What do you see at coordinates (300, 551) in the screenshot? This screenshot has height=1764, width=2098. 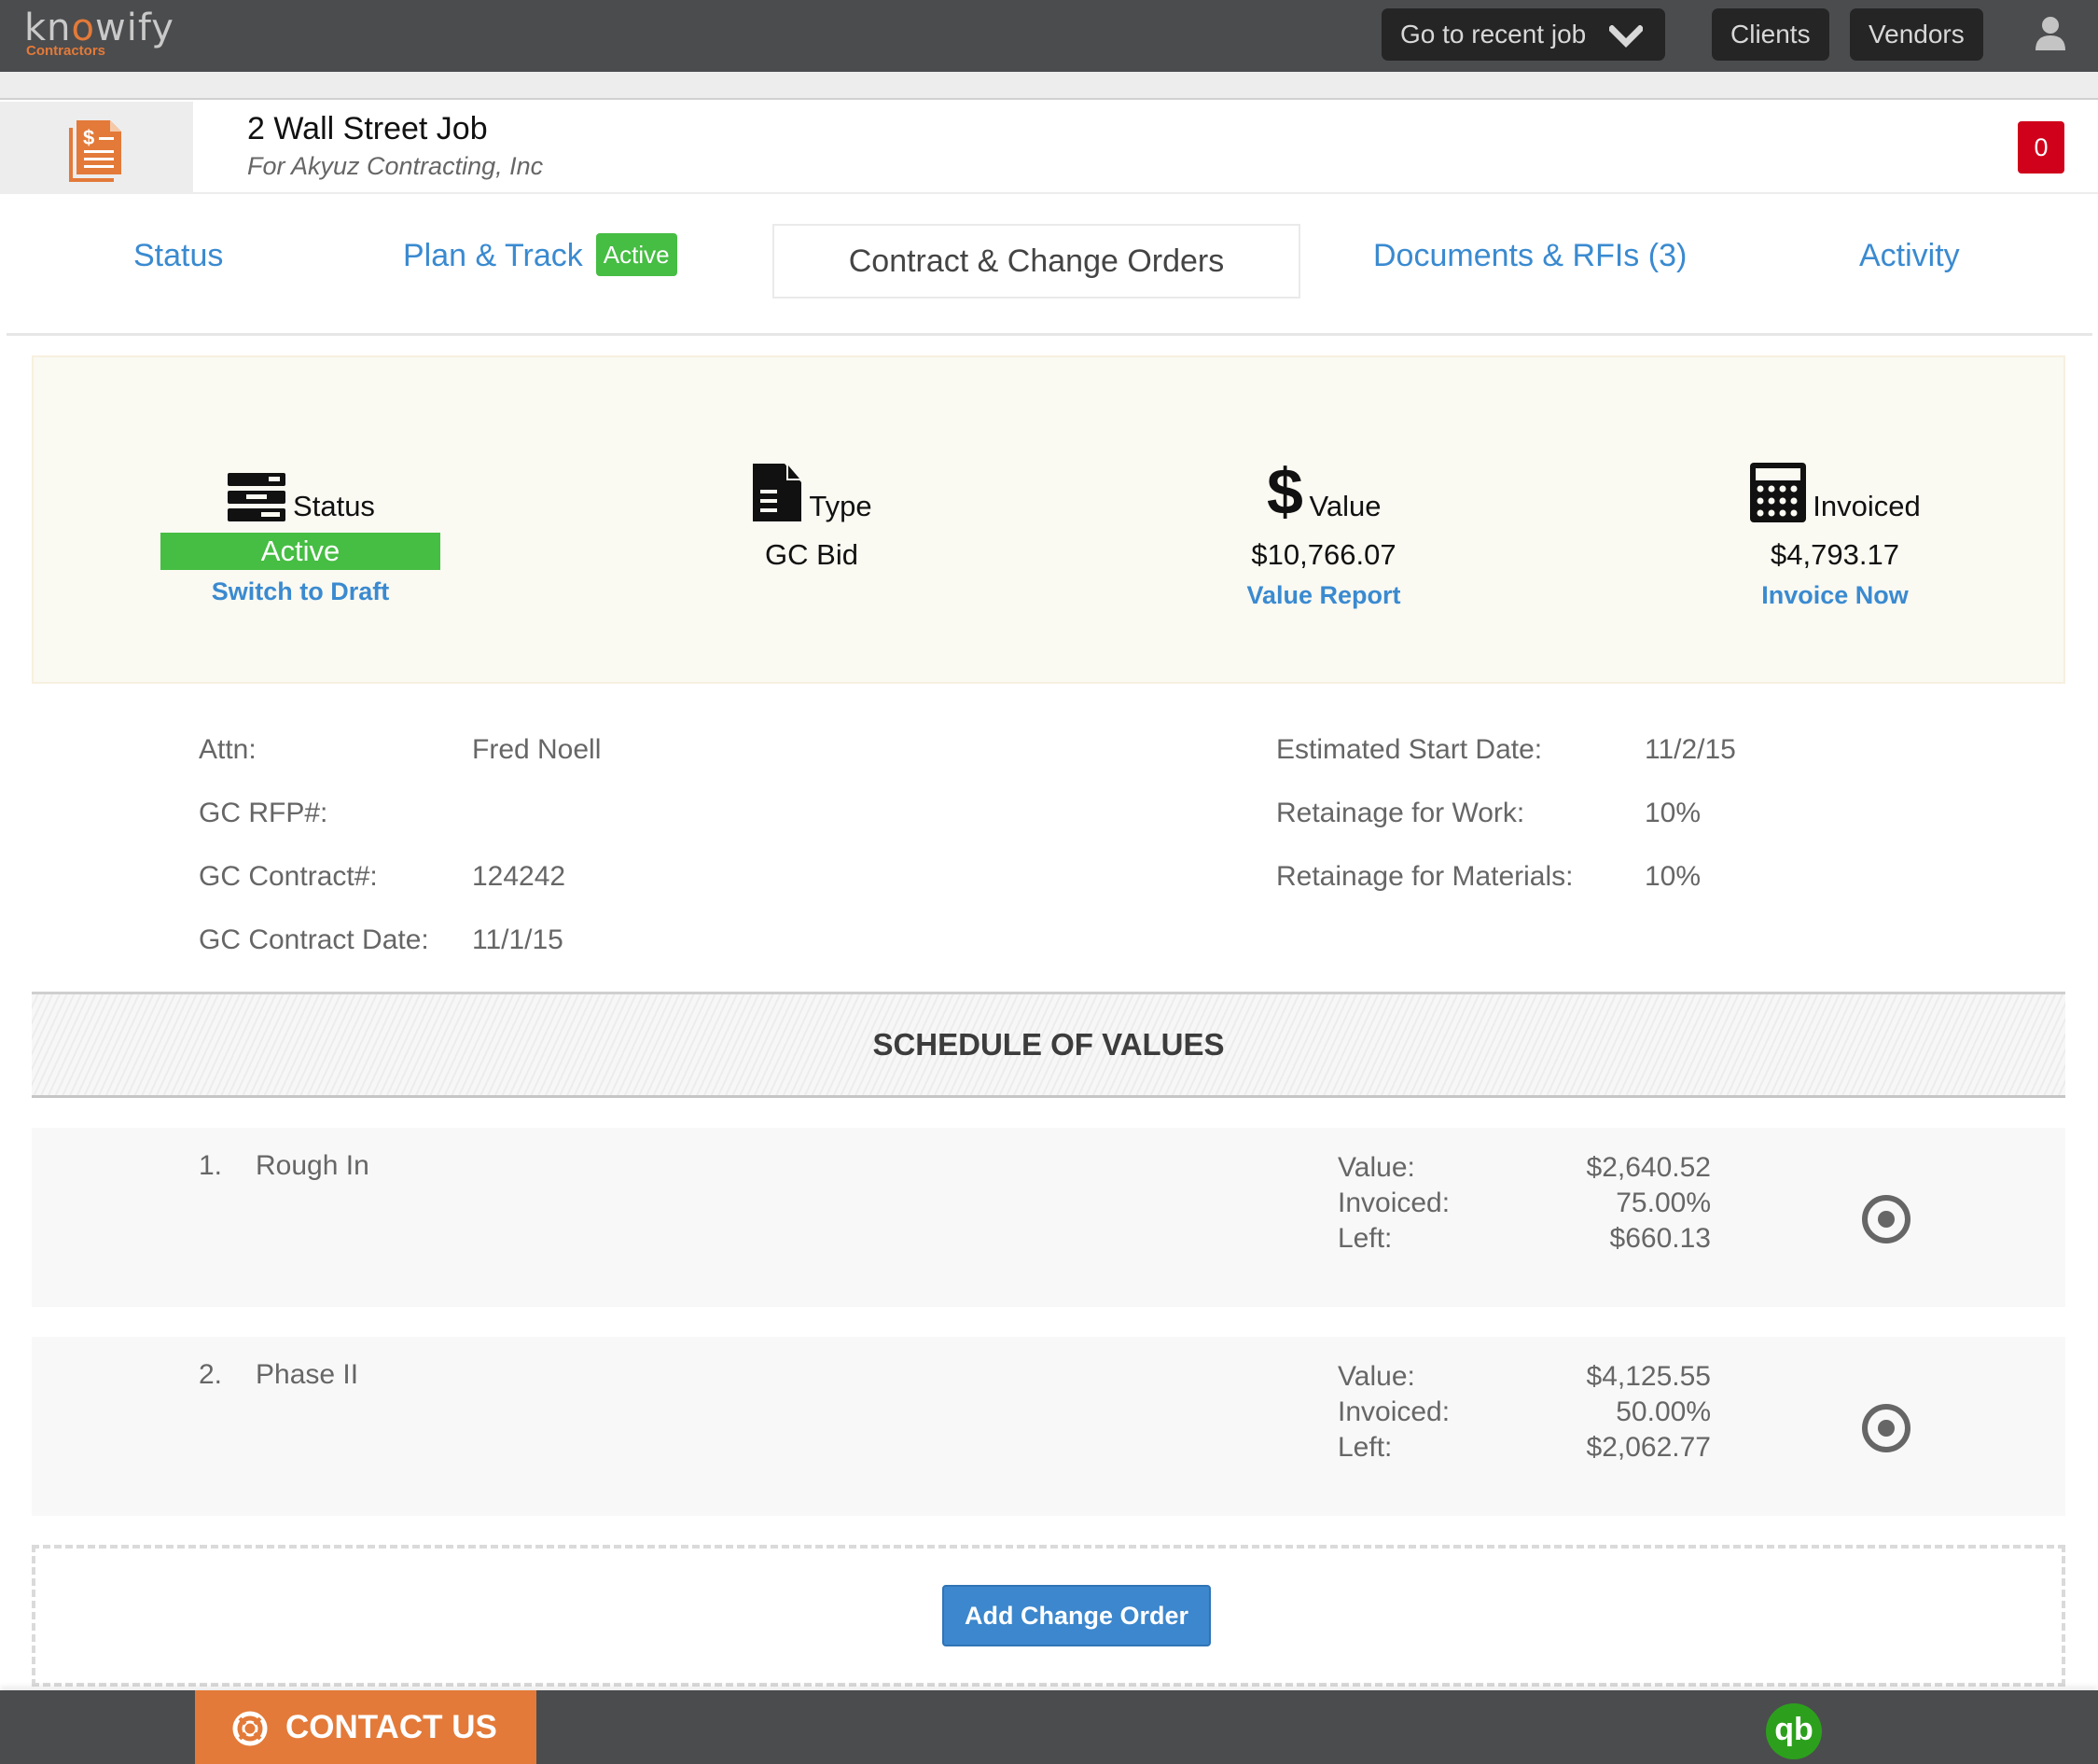 I see `status-active-pill: Active` at bounding box center [300, 551].